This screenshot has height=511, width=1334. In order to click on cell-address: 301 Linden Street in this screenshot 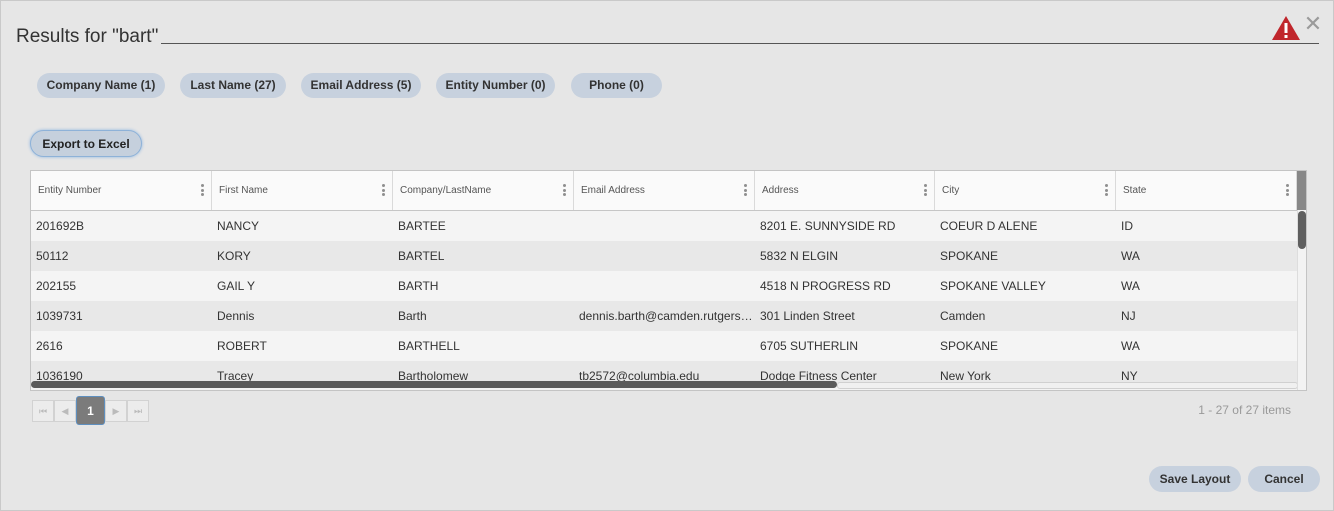, I will do `click(807, 316)`.